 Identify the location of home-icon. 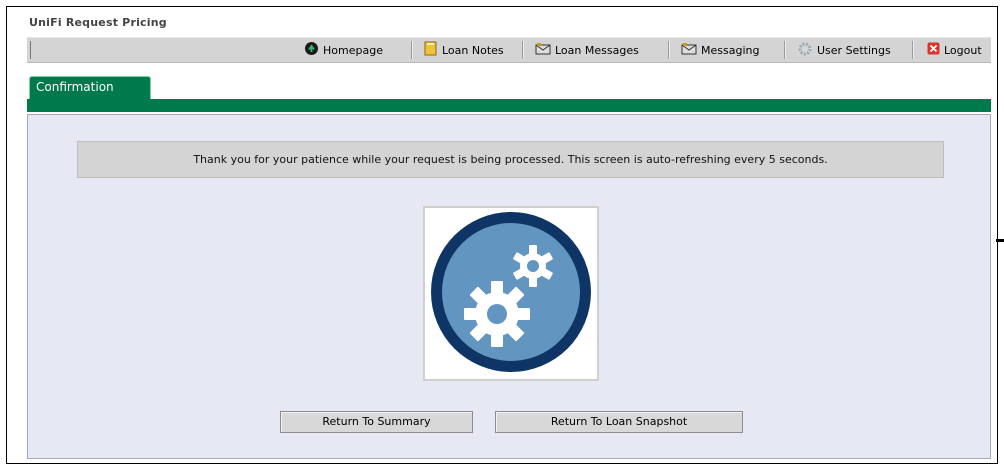
(313, 50).